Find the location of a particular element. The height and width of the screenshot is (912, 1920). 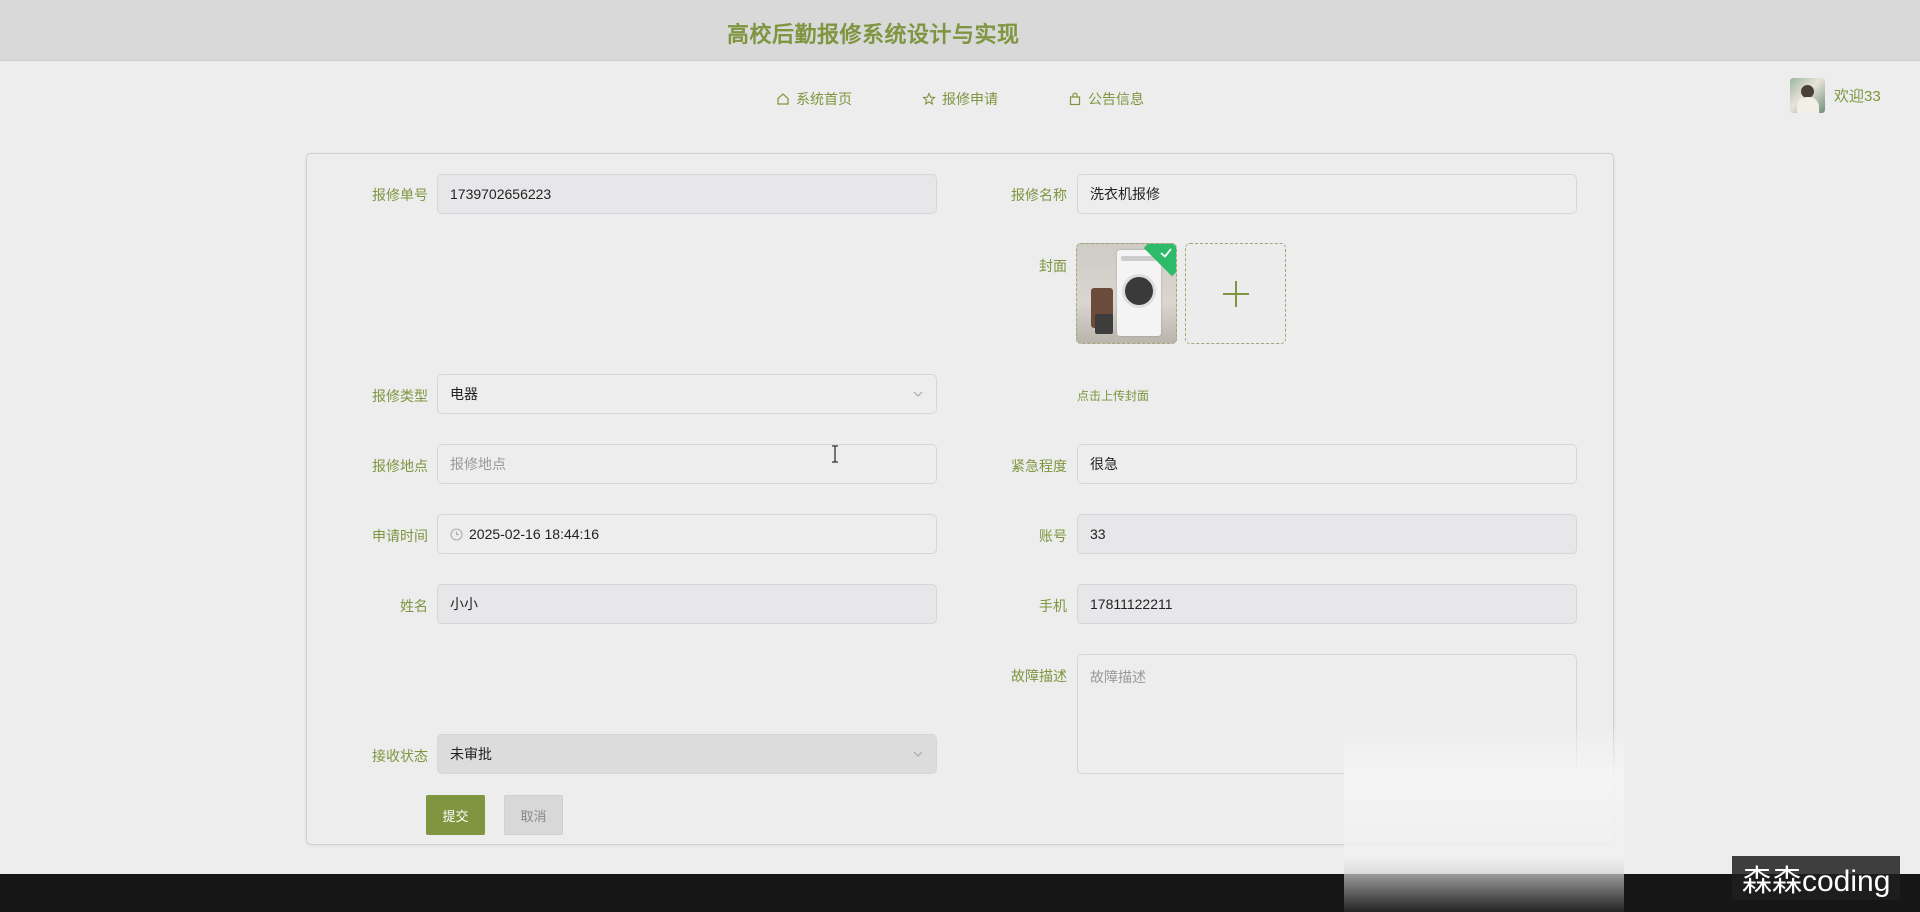

account-field: 33 is located at coordinates (1327, 534).